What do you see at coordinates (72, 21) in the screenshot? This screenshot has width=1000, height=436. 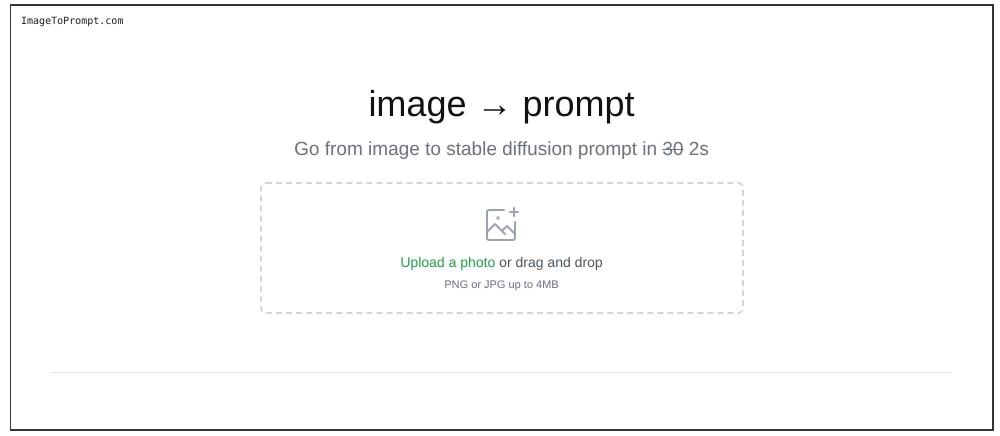 I see `site-name: ImageToPrompt.com` at bounding box center [72, 21].